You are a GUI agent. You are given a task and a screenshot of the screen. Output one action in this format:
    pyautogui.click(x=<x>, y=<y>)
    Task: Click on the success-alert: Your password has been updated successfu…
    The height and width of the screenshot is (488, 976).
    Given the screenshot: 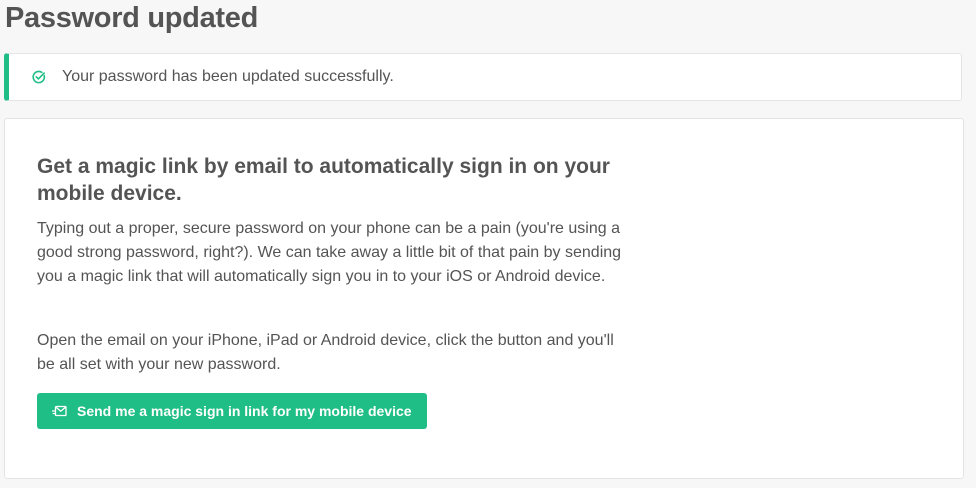 What is the action you would take?
    pyautogui.click(x=483, y=77)
    